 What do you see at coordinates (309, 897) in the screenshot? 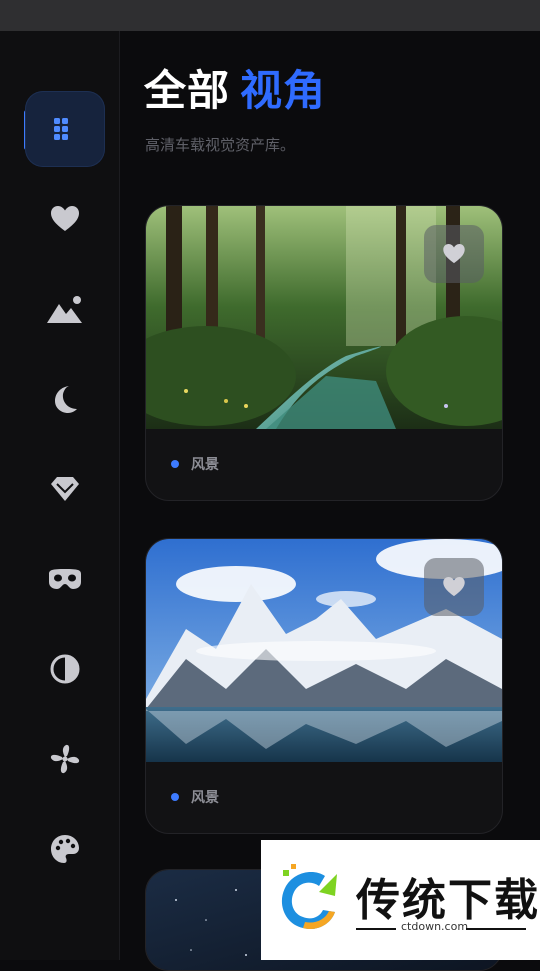
I see `watermark-logo-icon` at bounding box center [309, 897].